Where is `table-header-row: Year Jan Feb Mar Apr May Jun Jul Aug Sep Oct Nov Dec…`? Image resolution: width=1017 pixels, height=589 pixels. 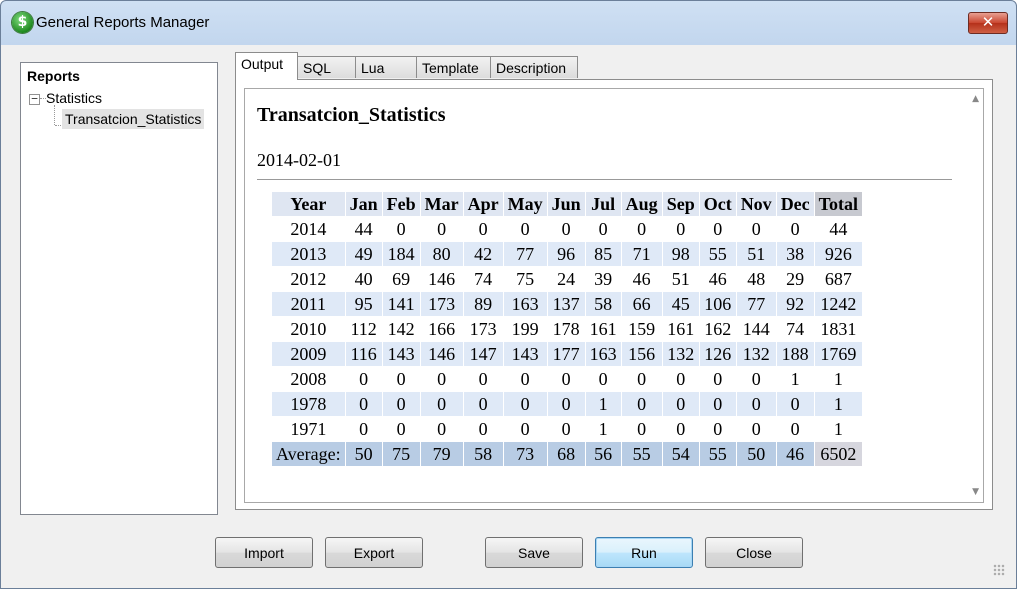 table-header-row: Year Jan Feb Mar Apr May Jun Jul Aug Sep Oct Nov Dec… is located at coordinates (567, 204).